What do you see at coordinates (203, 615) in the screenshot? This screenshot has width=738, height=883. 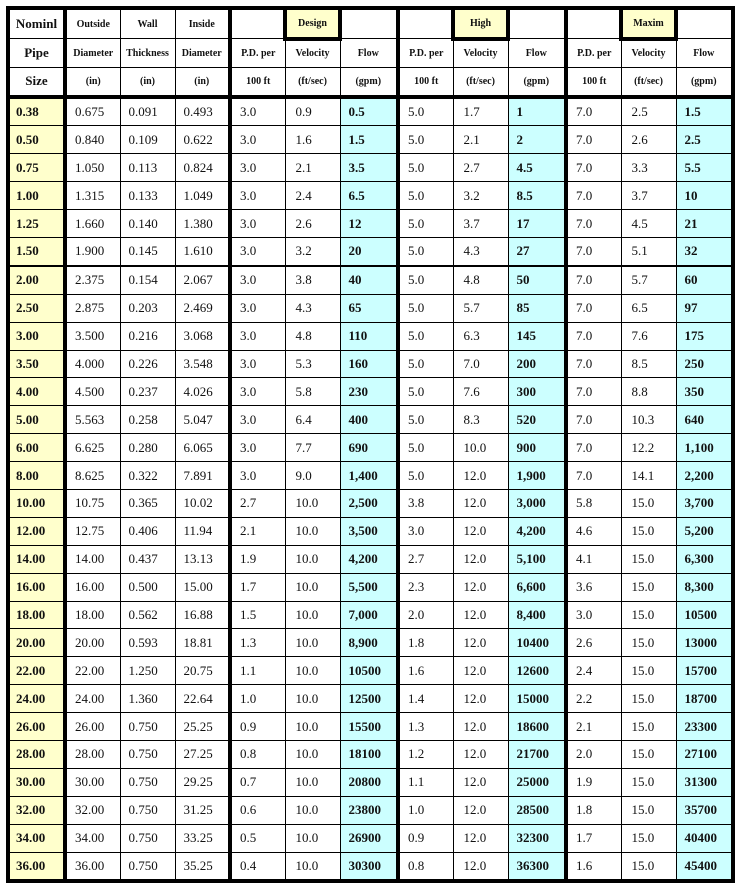 I see `cell-inside-diameter: 16.88` at bounding box center [203, 615].